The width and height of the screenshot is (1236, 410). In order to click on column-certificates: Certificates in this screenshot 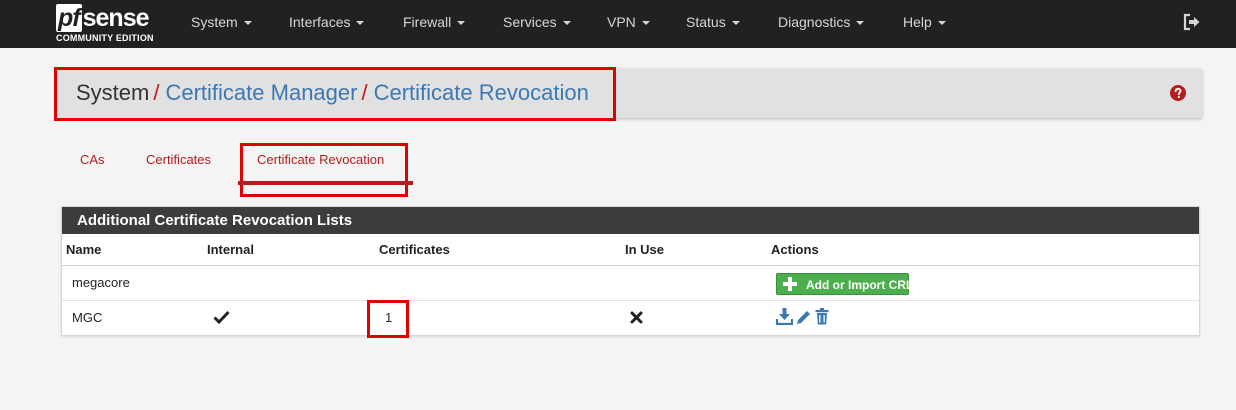, I will do `click(414, 249)`.